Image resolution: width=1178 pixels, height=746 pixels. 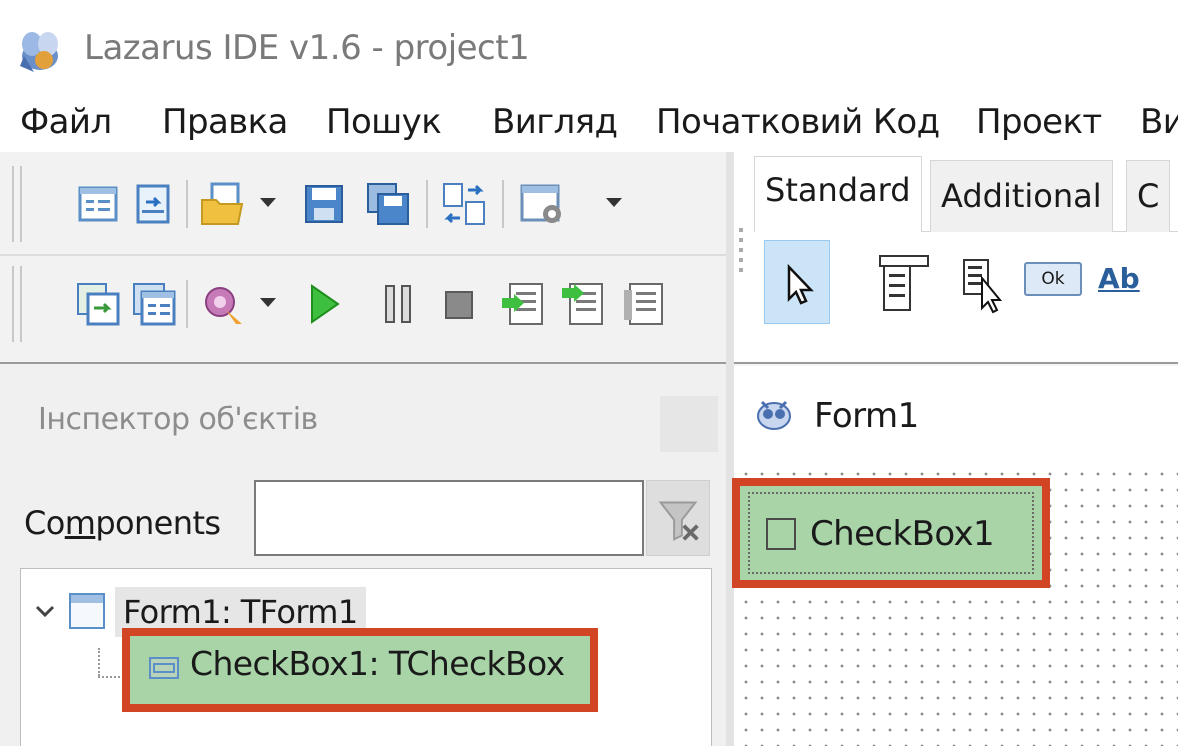 What do you see at coordinates (800, 284) in the screenshot?
I see `arrow-pointer-icon` at bounding box center [800, 284].